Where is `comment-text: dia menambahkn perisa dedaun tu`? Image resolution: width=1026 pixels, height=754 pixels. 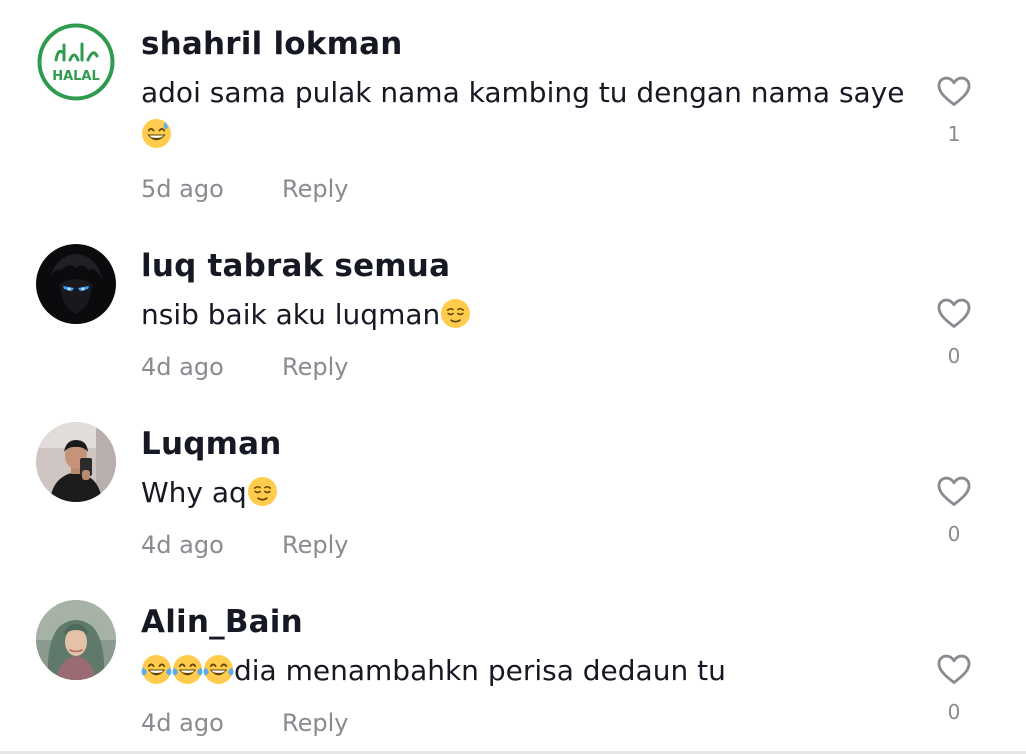
comment-text: dia menambahkn perisa dedaun tu is located at coordinates (526, 671).